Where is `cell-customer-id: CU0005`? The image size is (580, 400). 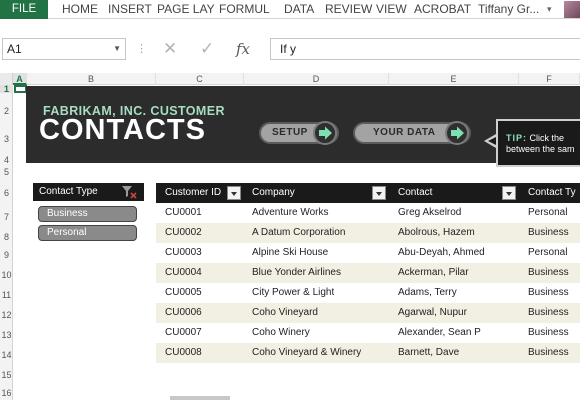 cell-customer-id: CU0005 is located at coordinates (183, 293).